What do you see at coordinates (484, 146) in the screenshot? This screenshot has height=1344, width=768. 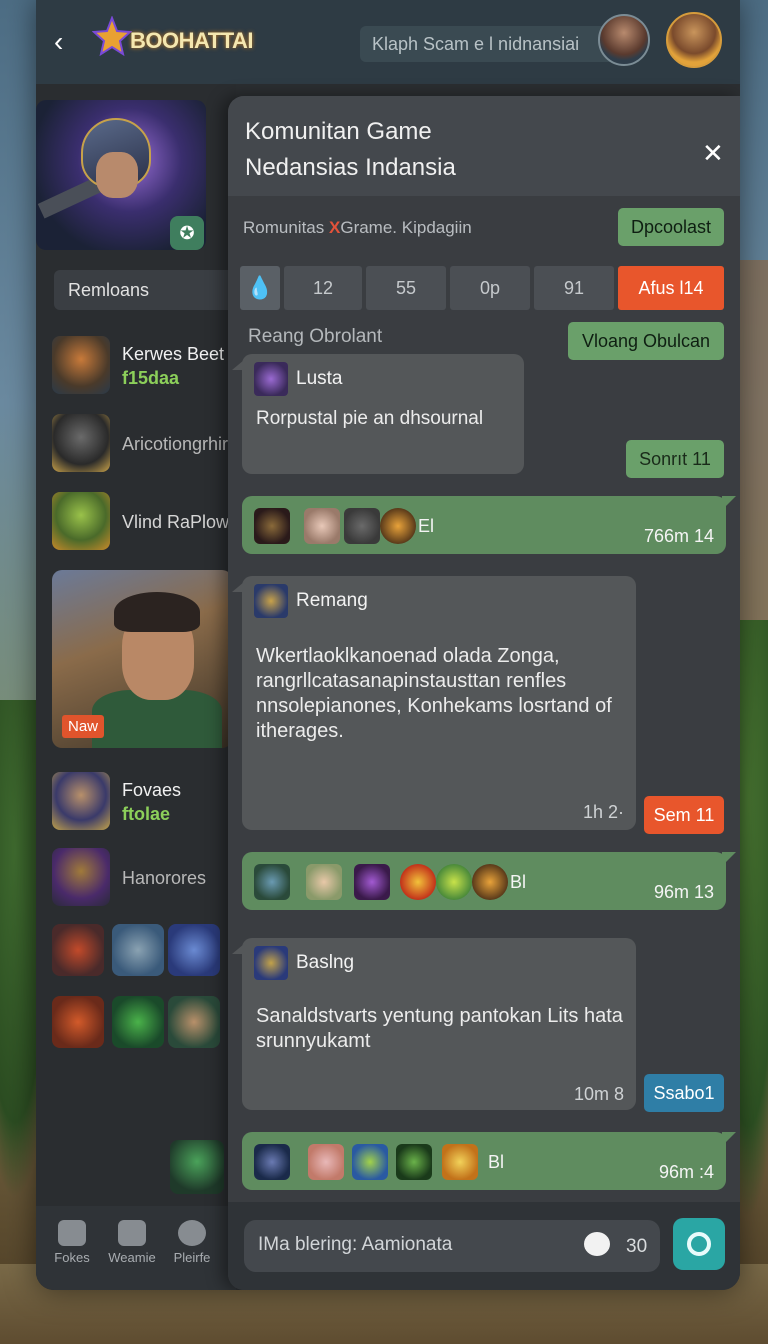 I see `panel-header: Komunitan Game Nedansias Indansia ✕` at bounding box center [484, 146].